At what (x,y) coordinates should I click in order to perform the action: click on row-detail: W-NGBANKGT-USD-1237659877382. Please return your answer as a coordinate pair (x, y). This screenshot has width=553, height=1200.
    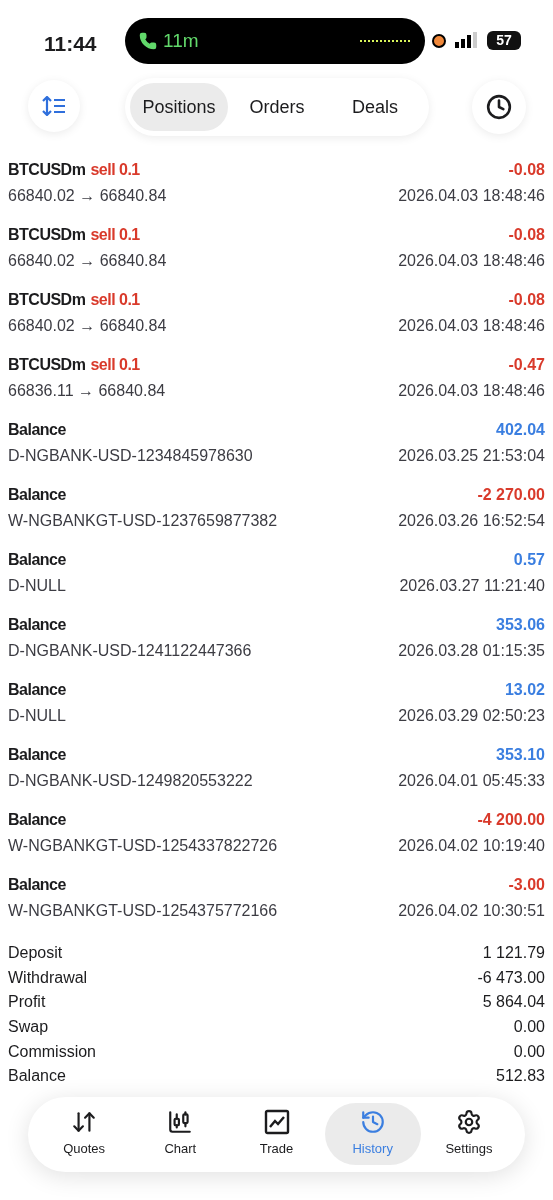
    Looking at the image, I should click on (143, 521).